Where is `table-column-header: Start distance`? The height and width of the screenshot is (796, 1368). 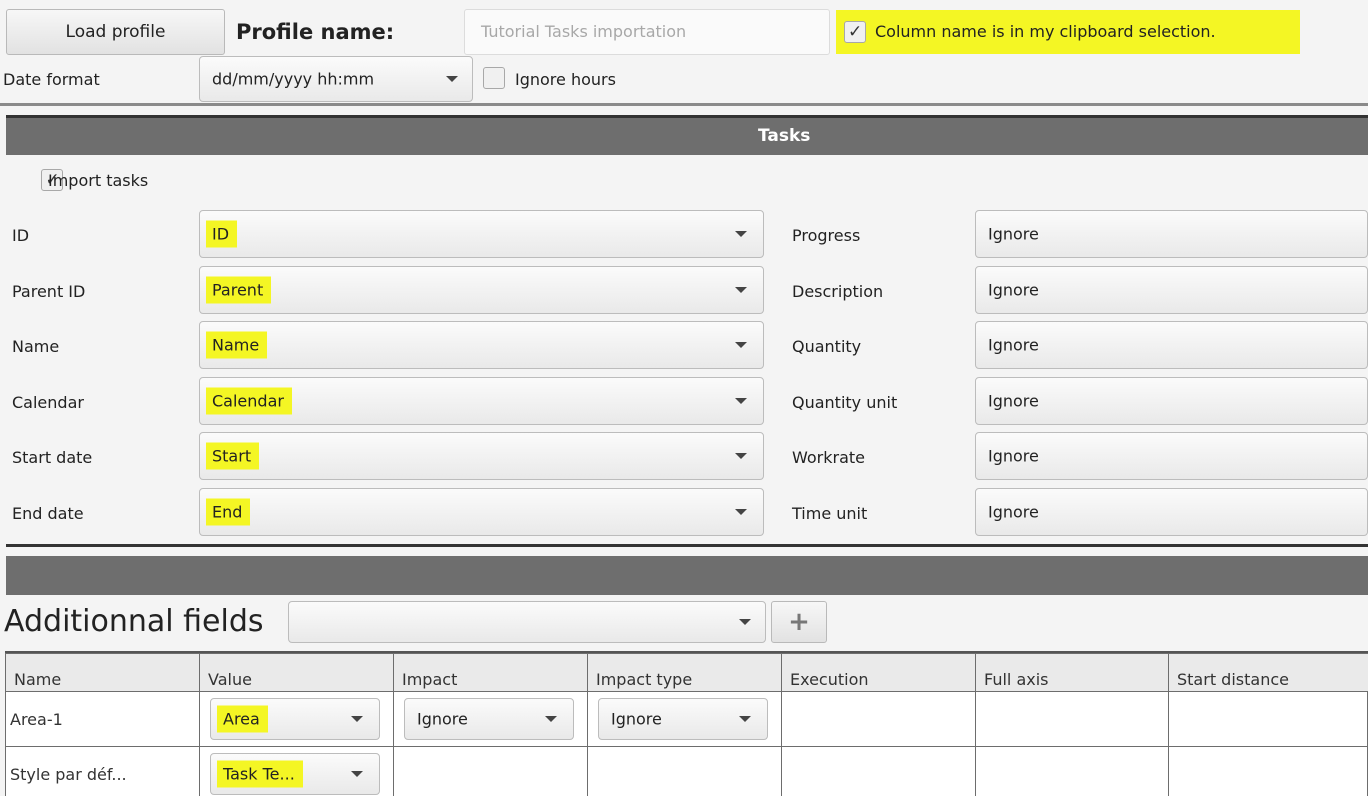 table-column-header: Start distance is located at coordinates (1268, 672).